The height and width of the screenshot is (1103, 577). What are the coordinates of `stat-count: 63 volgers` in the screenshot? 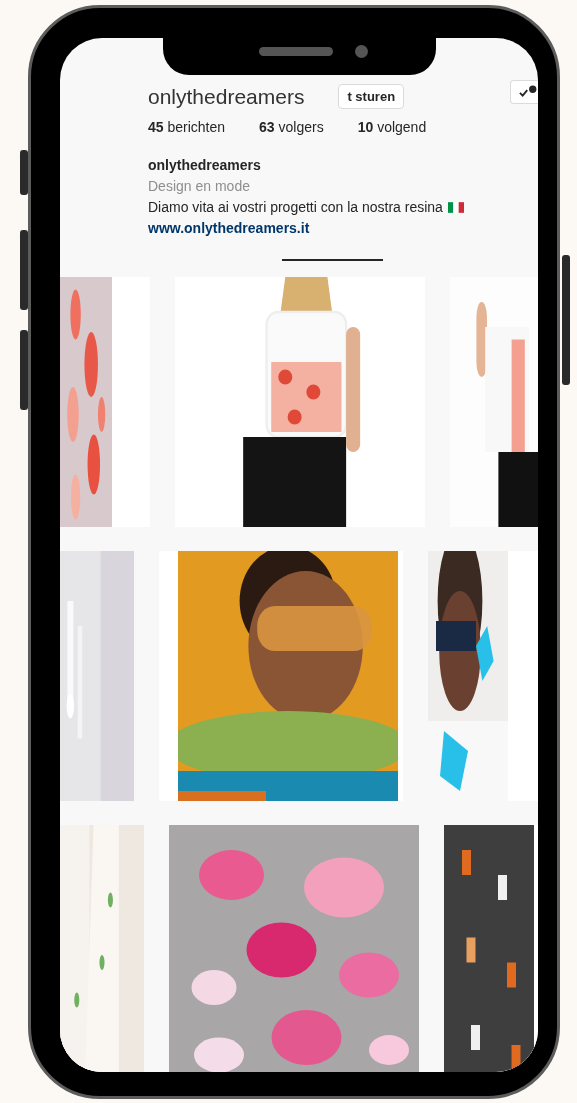 It's located at (291, 127).